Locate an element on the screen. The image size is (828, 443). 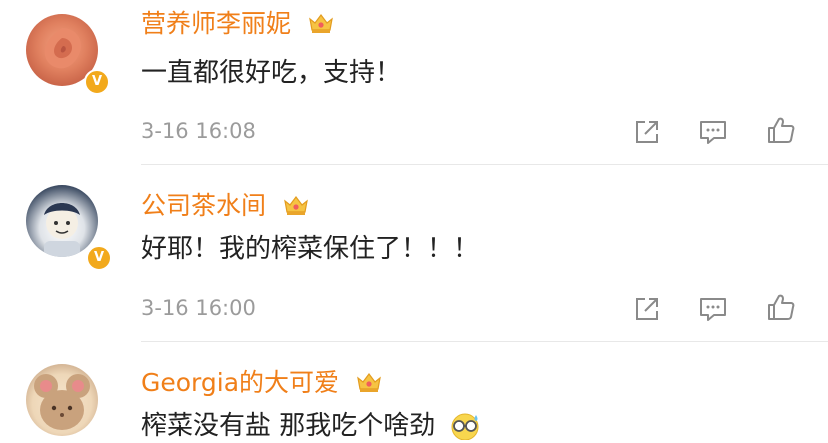
mouse-avatar-image is located at coordinates (62, 402).